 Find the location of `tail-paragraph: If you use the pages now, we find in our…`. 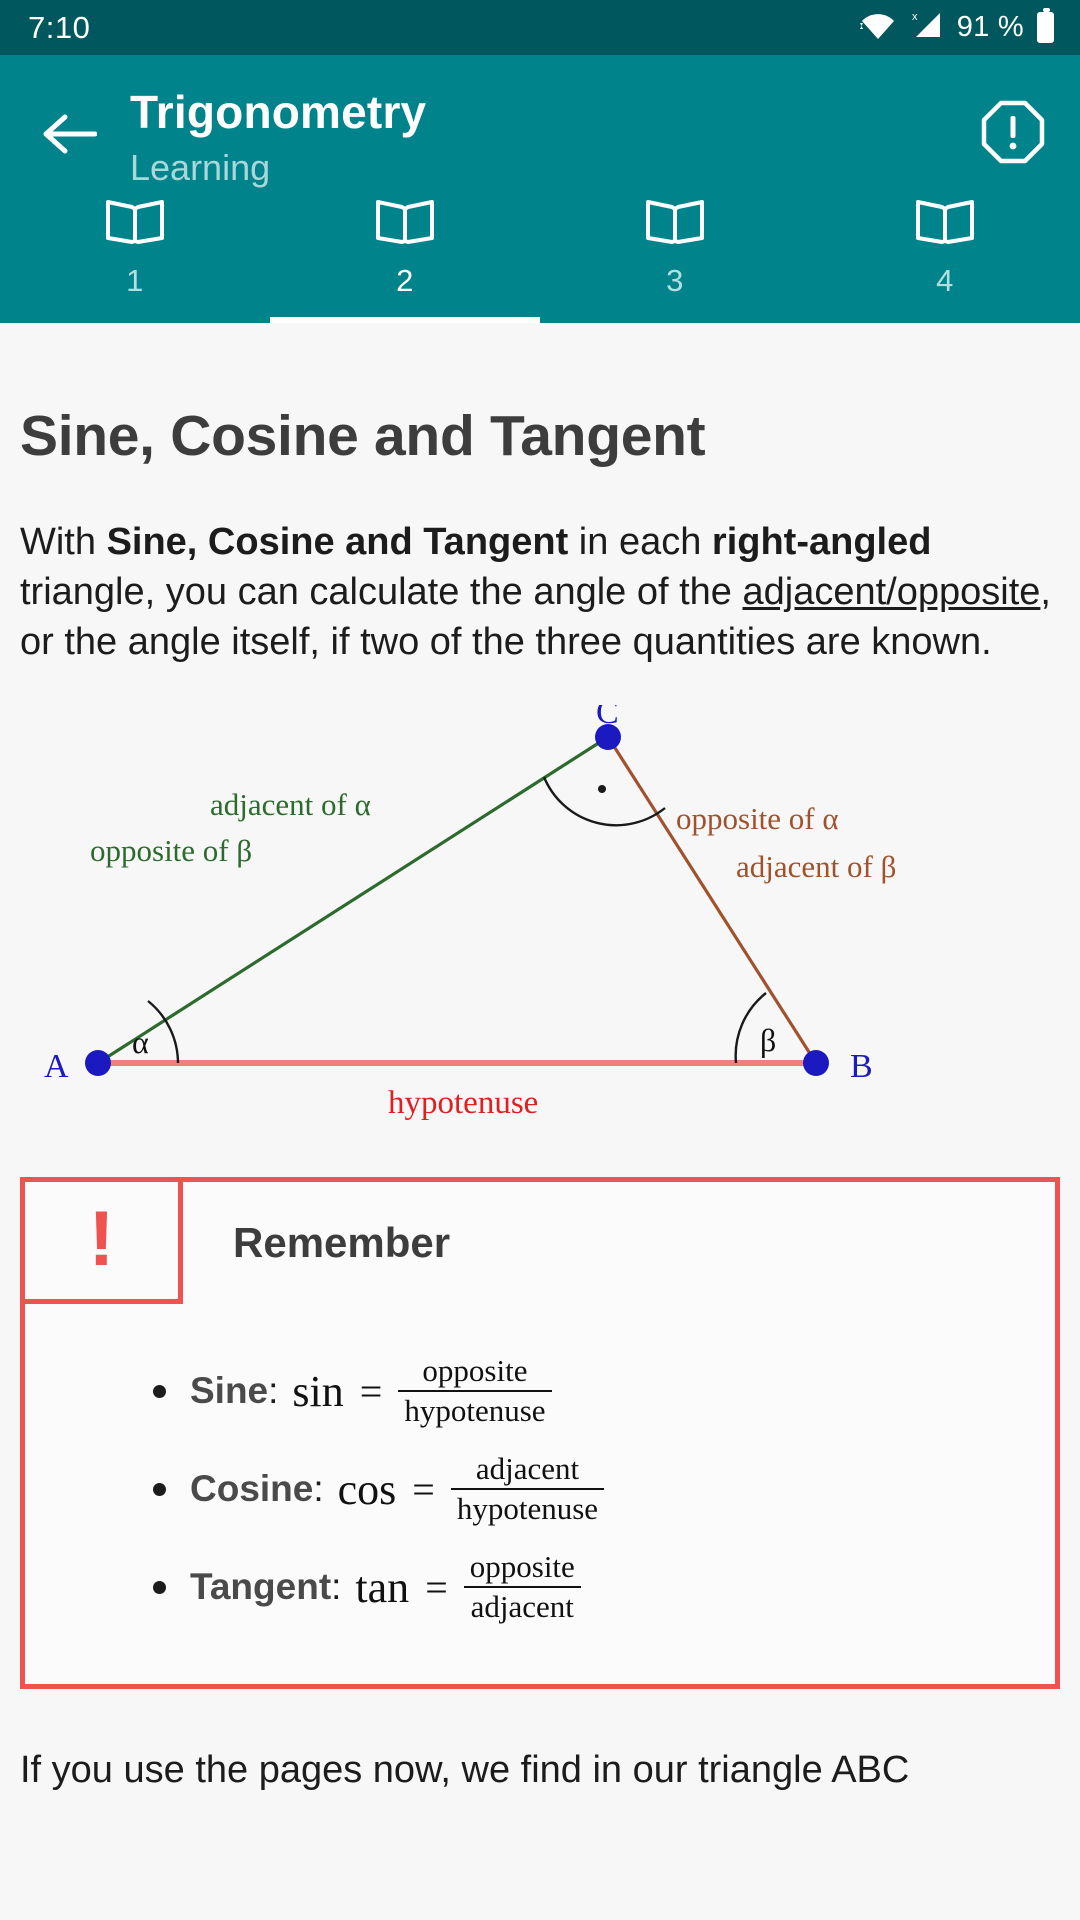

tail-paragraph: If you use the pages now, we find in our… is located at coordinates (465, 1770).